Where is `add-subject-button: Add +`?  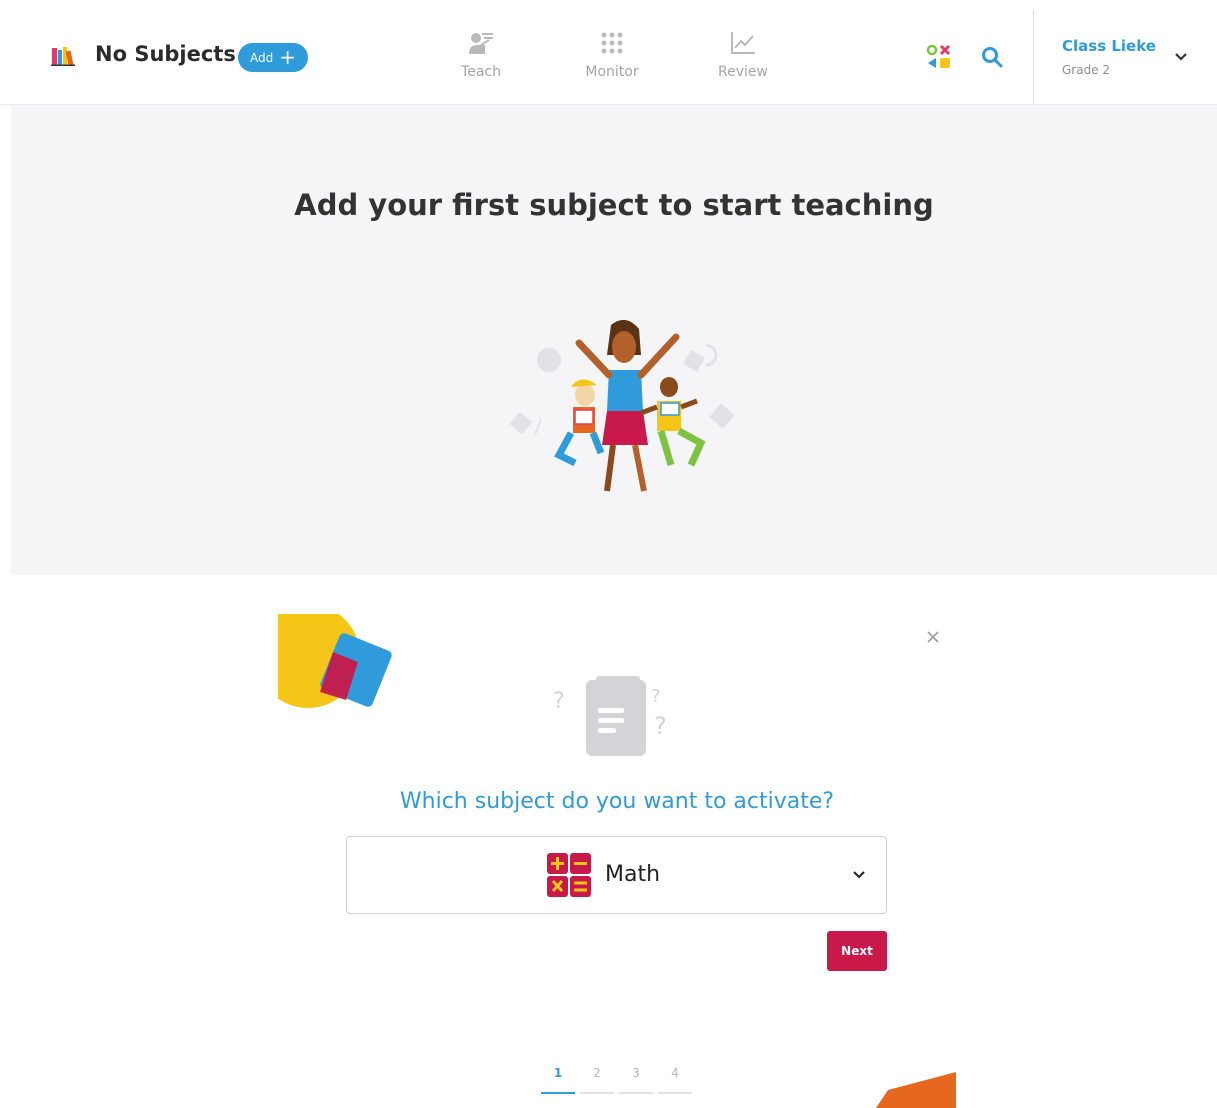 add-subject-button: Add + is located at coordinates (273, 57).